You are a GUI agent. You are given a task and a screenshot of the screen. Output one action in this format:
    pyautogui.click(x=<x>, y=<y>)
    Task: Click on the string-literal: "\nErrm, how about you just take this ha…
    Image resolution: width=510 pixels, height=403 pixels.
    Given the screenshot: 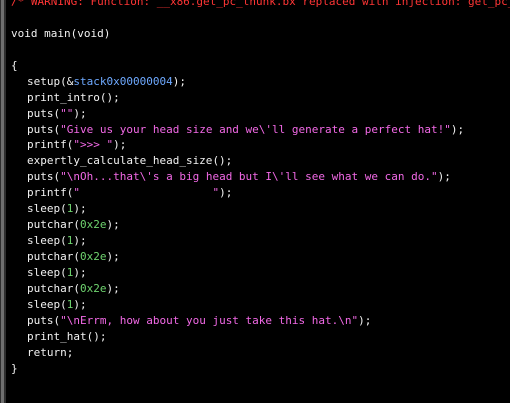 What is the action you would take?
    pyautogui.click(x=209, y=320)
    